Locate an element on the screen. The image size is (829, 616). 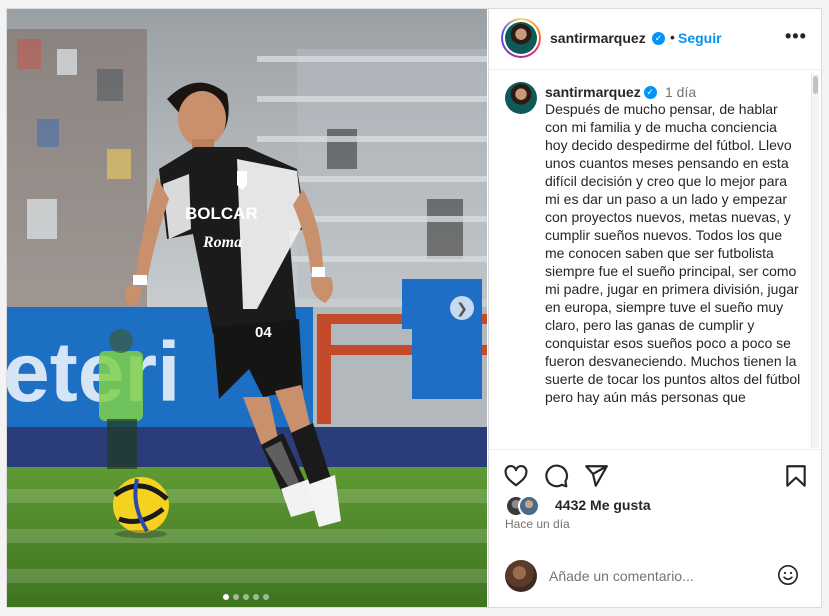
post-header: santirmarquez ✓ • Seguir ••• is located at coordinates (655, 39).